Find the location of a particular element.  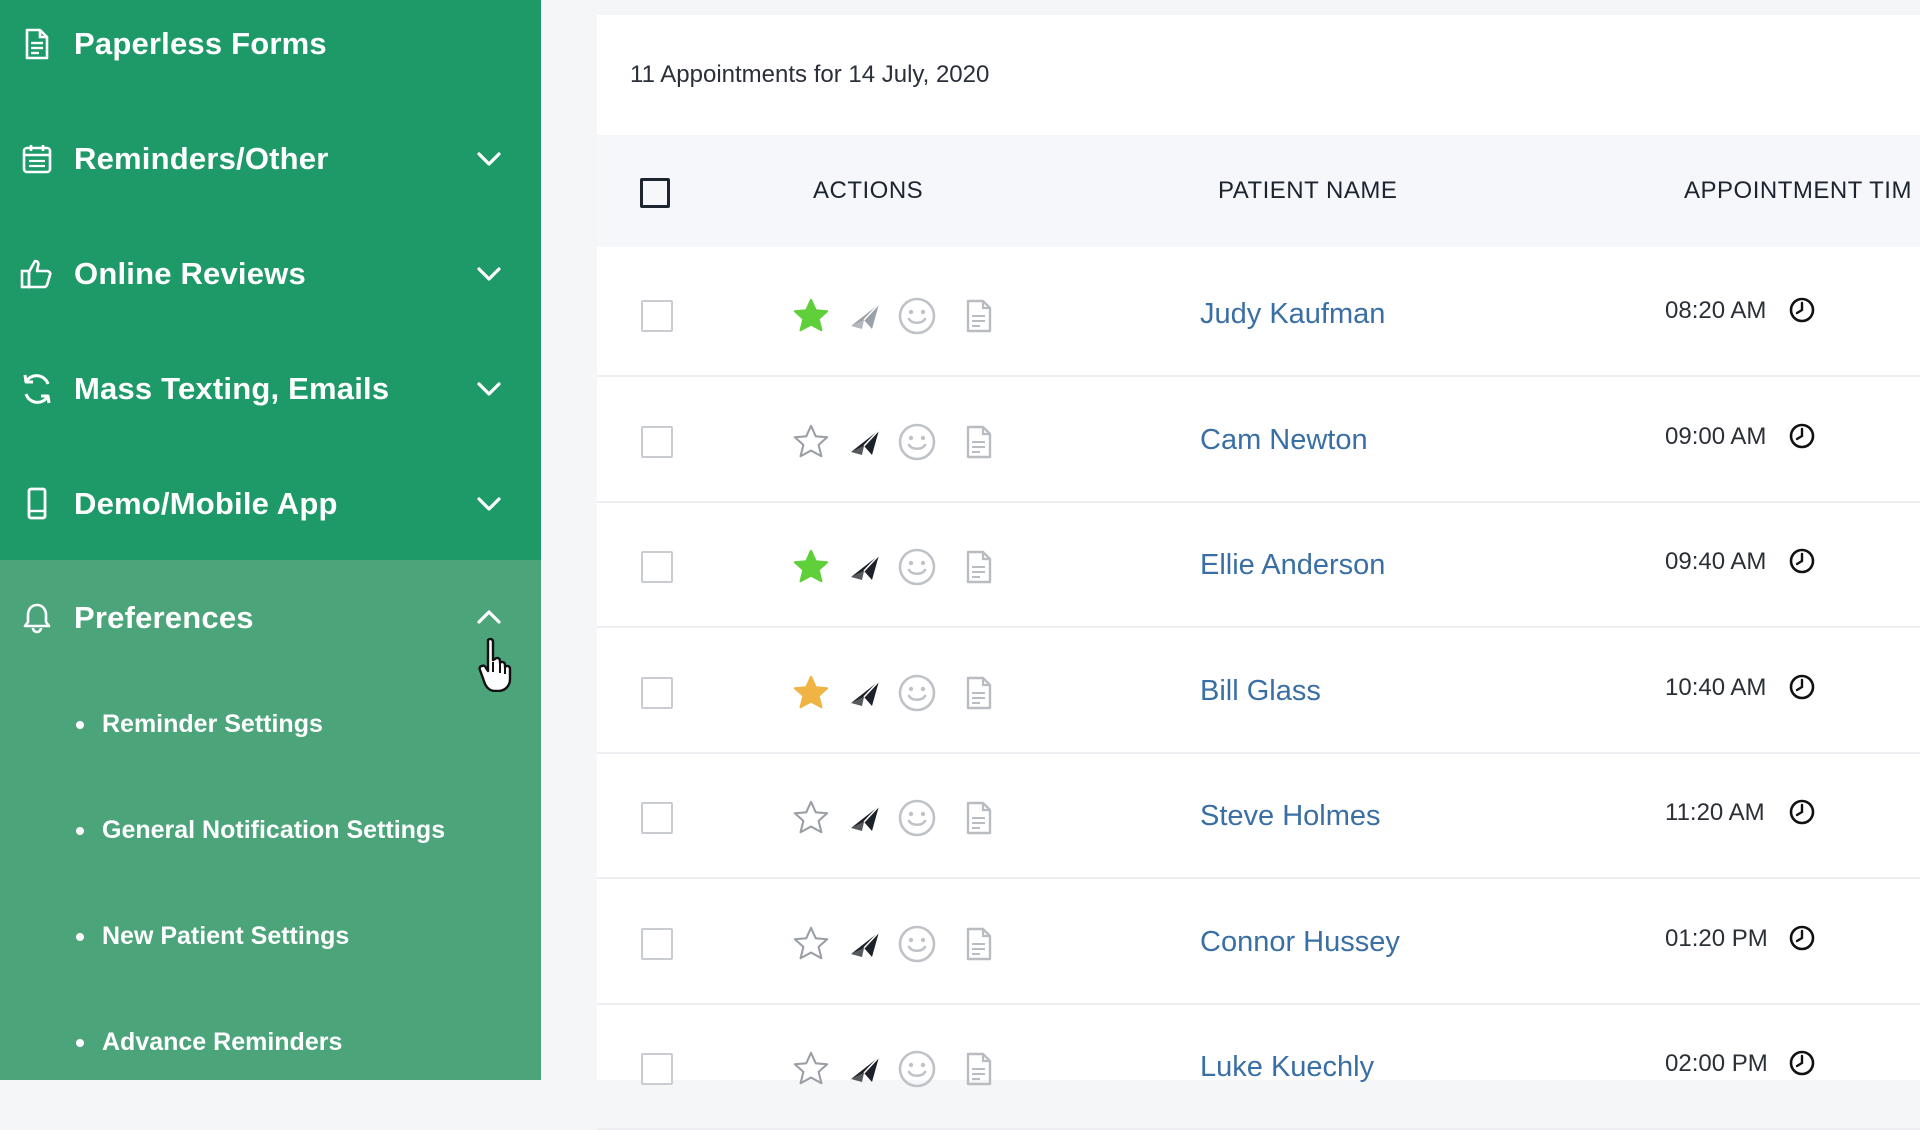

patient-name-link: Judy Kaufman is located at coordinates (1292, 314).